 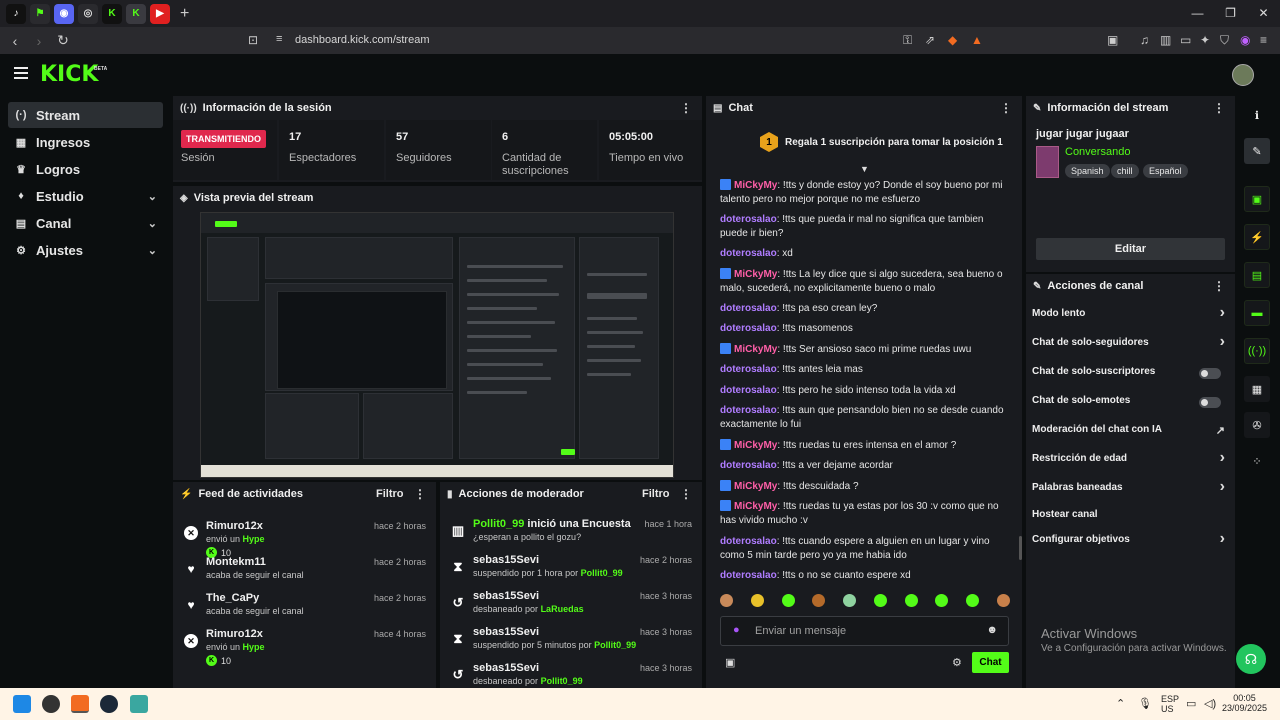 I want to click on share-icon: ⇗, so click(x=930, y=40).